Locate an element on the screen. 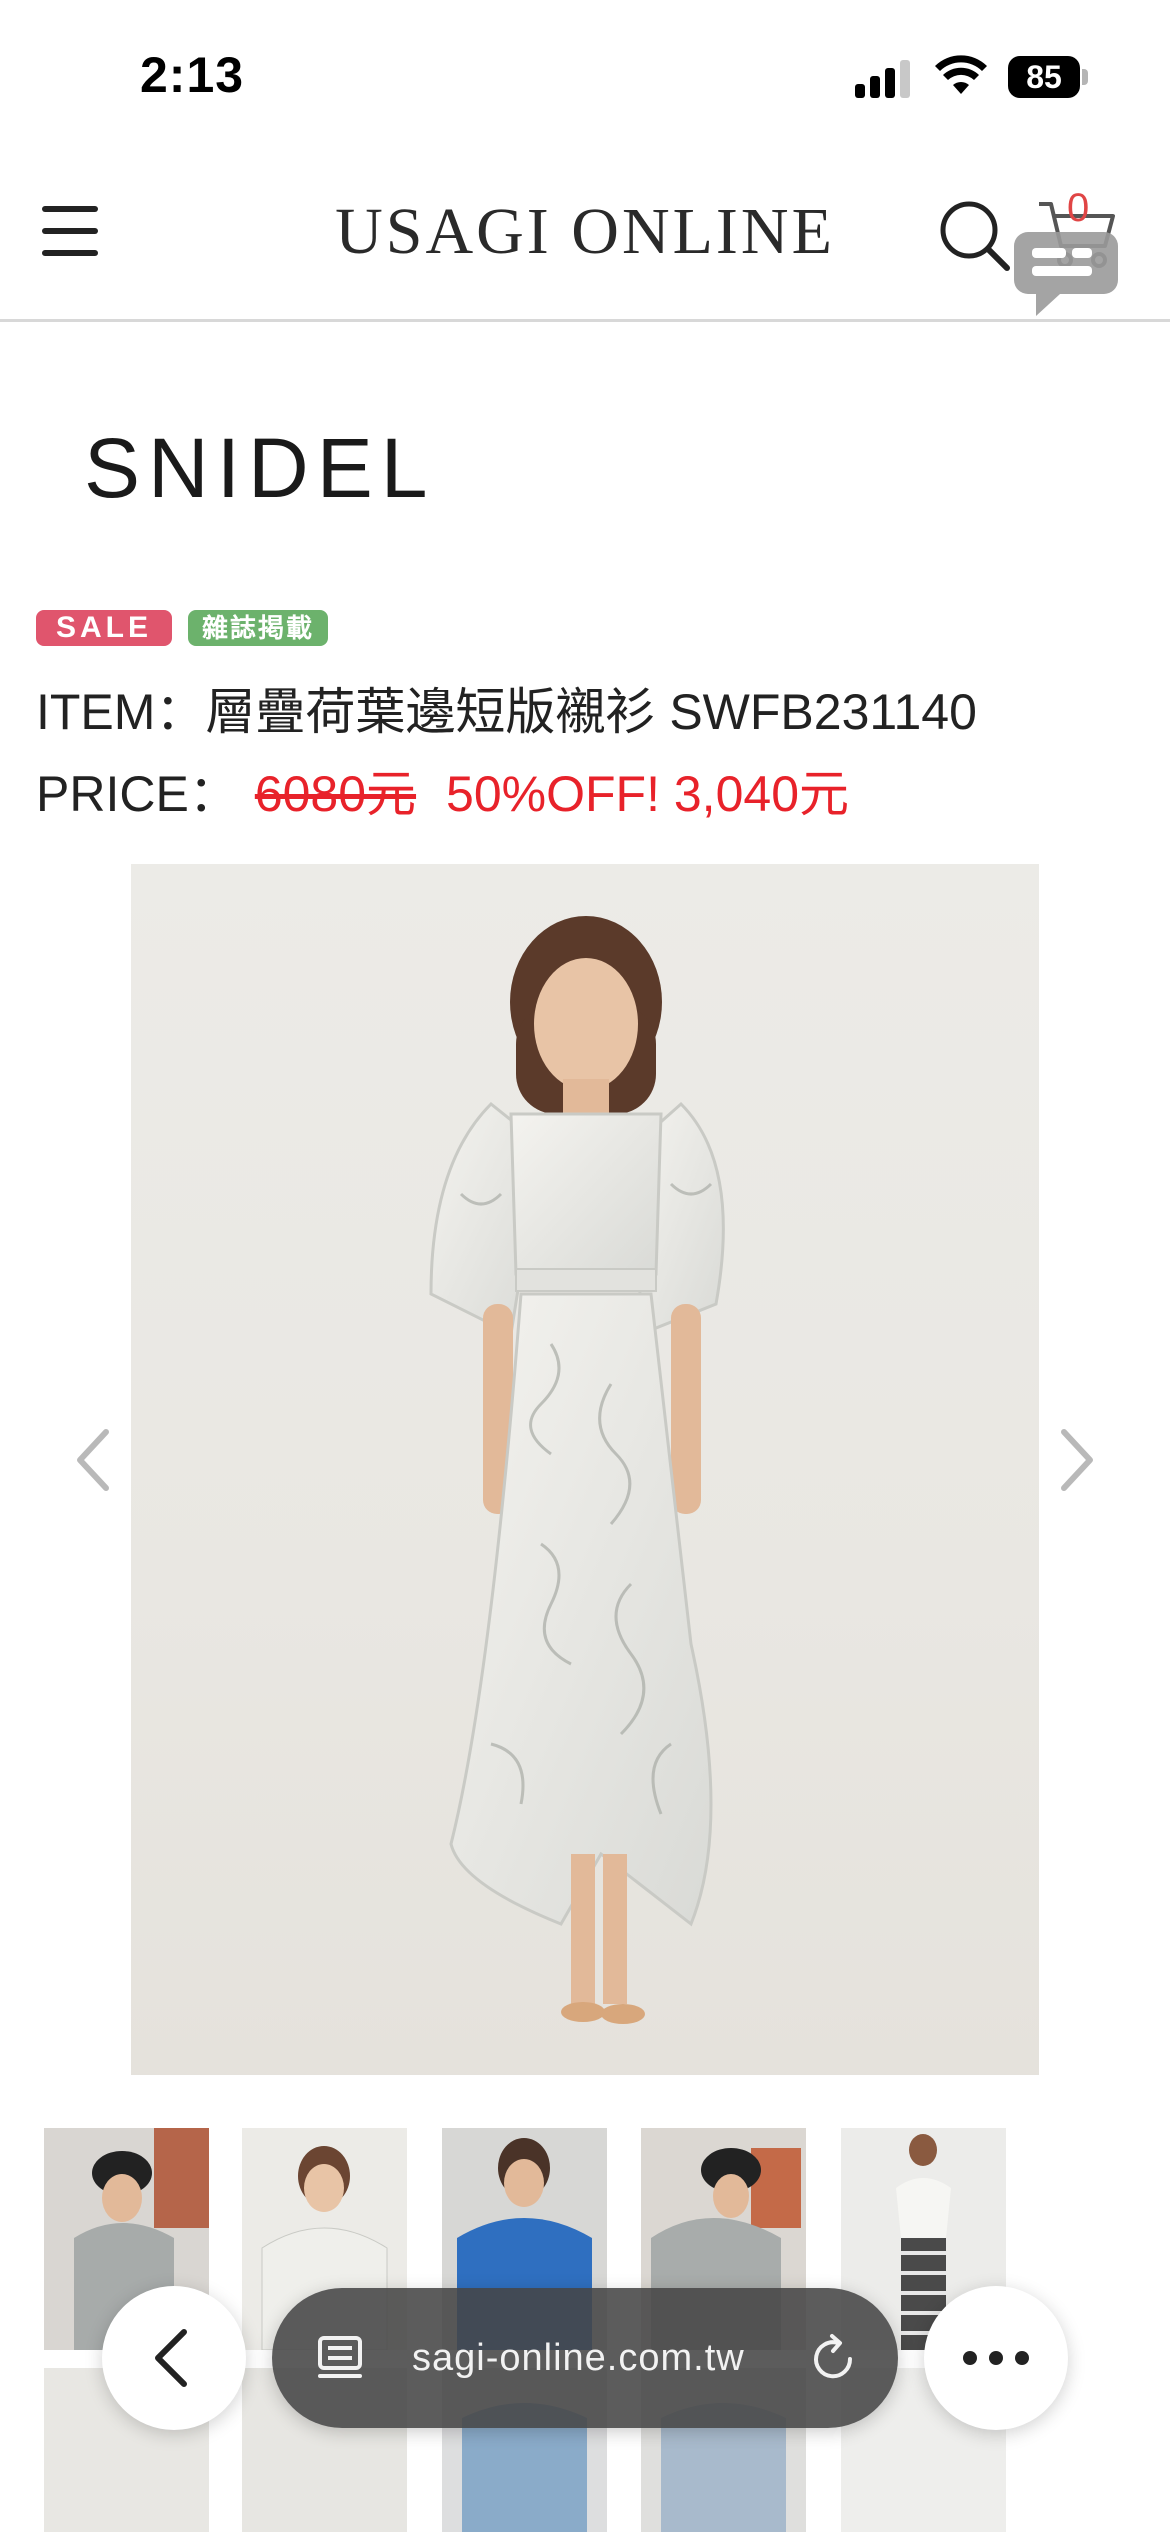 The height and width of the screenshot is (2532, 1170). model-photo is located at coordinates (577, 1470).